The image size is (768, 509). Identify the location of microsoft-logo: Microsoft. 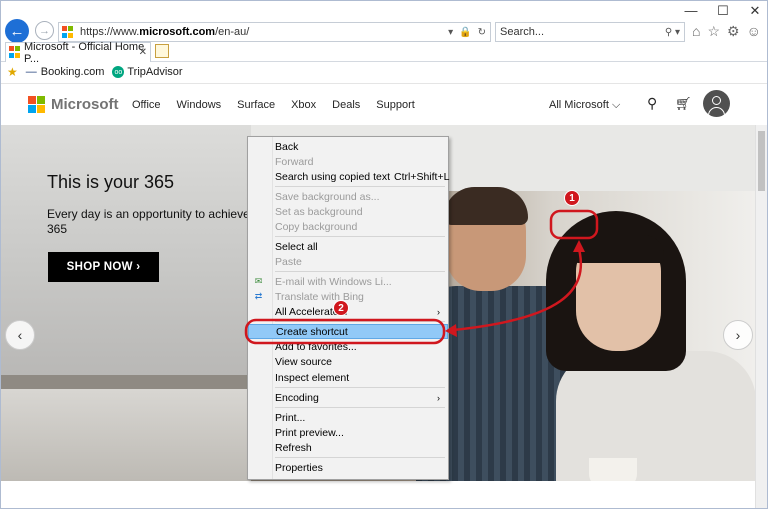
(73, 104).